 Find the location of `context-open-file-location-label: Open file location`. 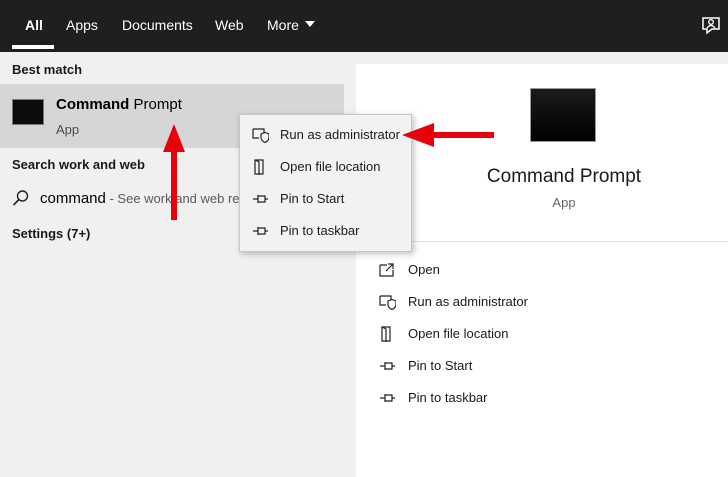

context-open-file-location-label: Open file location is located at coordinates (330, 166).